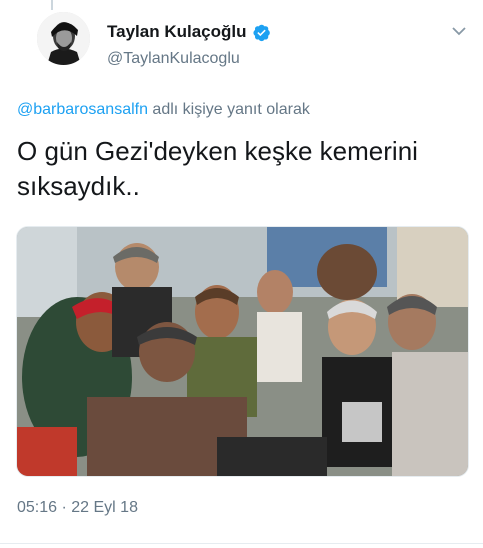 The image size is (483, 548). What do you see at coordinates (459, 31) in the screenshot?
I see `chevron-down-icon` at bounding box center [459, 31].